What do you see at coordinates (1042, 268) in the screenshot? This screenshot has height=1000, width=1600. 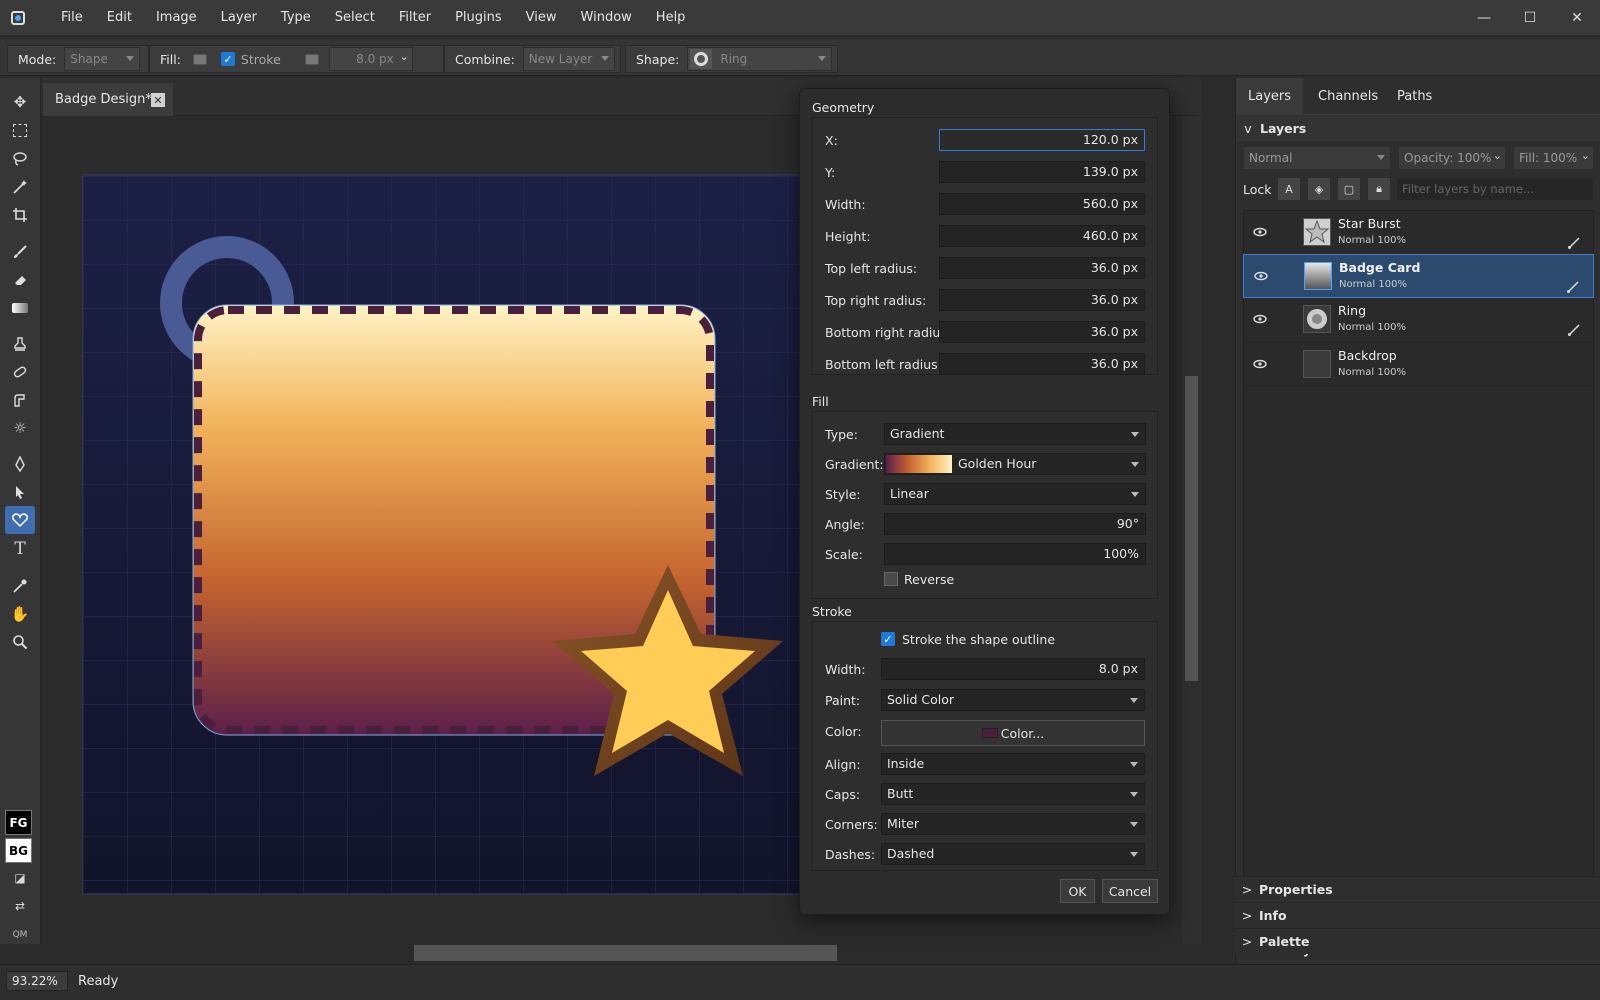 I see `top-left-radius-field: 36.0 px` at bounding box center [1042, 268].